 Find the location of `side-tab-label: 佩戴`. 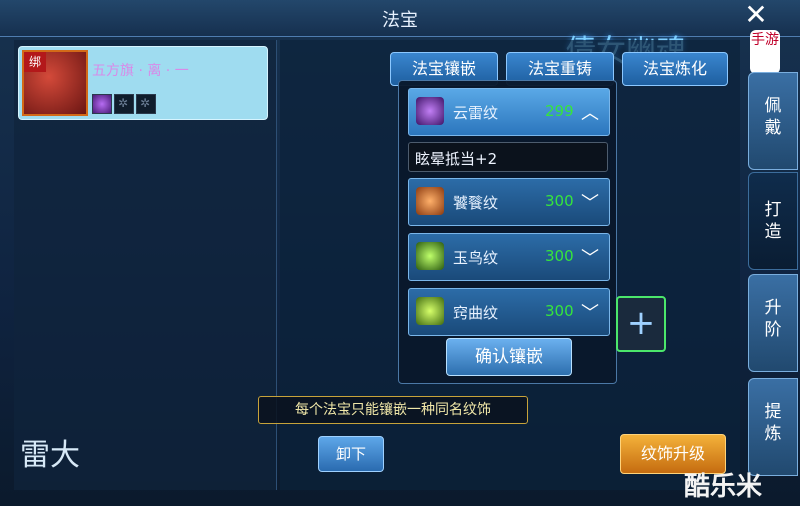

side-tab-label: 佩戴 is located at coordinates (773, 117).